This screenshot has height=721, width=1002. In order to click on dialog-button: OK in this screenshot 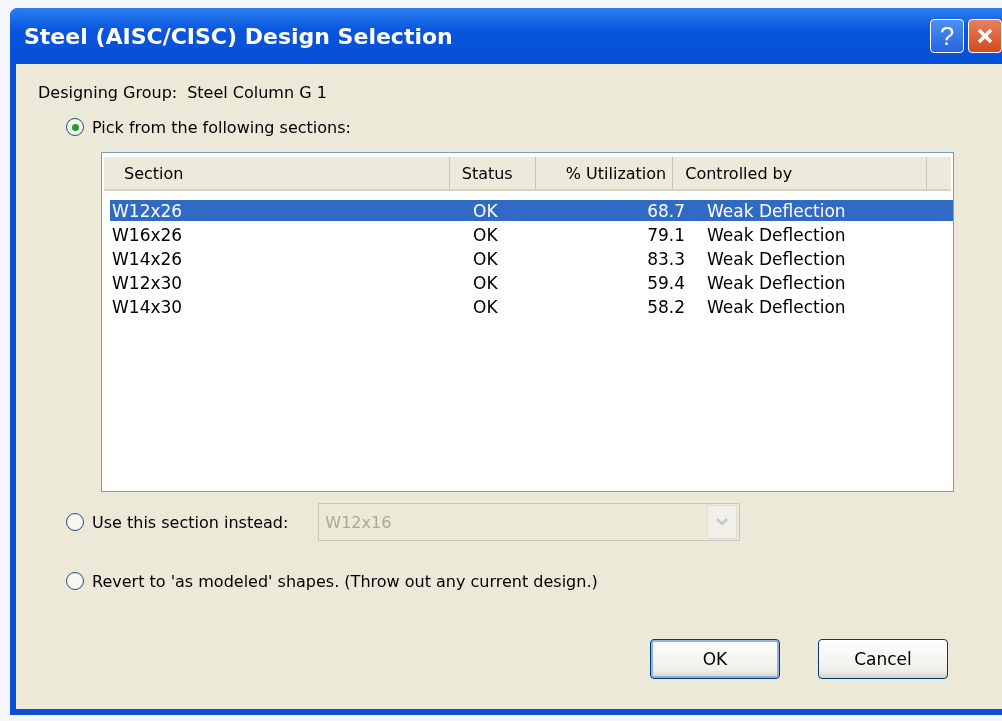, I will do `click(715, 659)`.